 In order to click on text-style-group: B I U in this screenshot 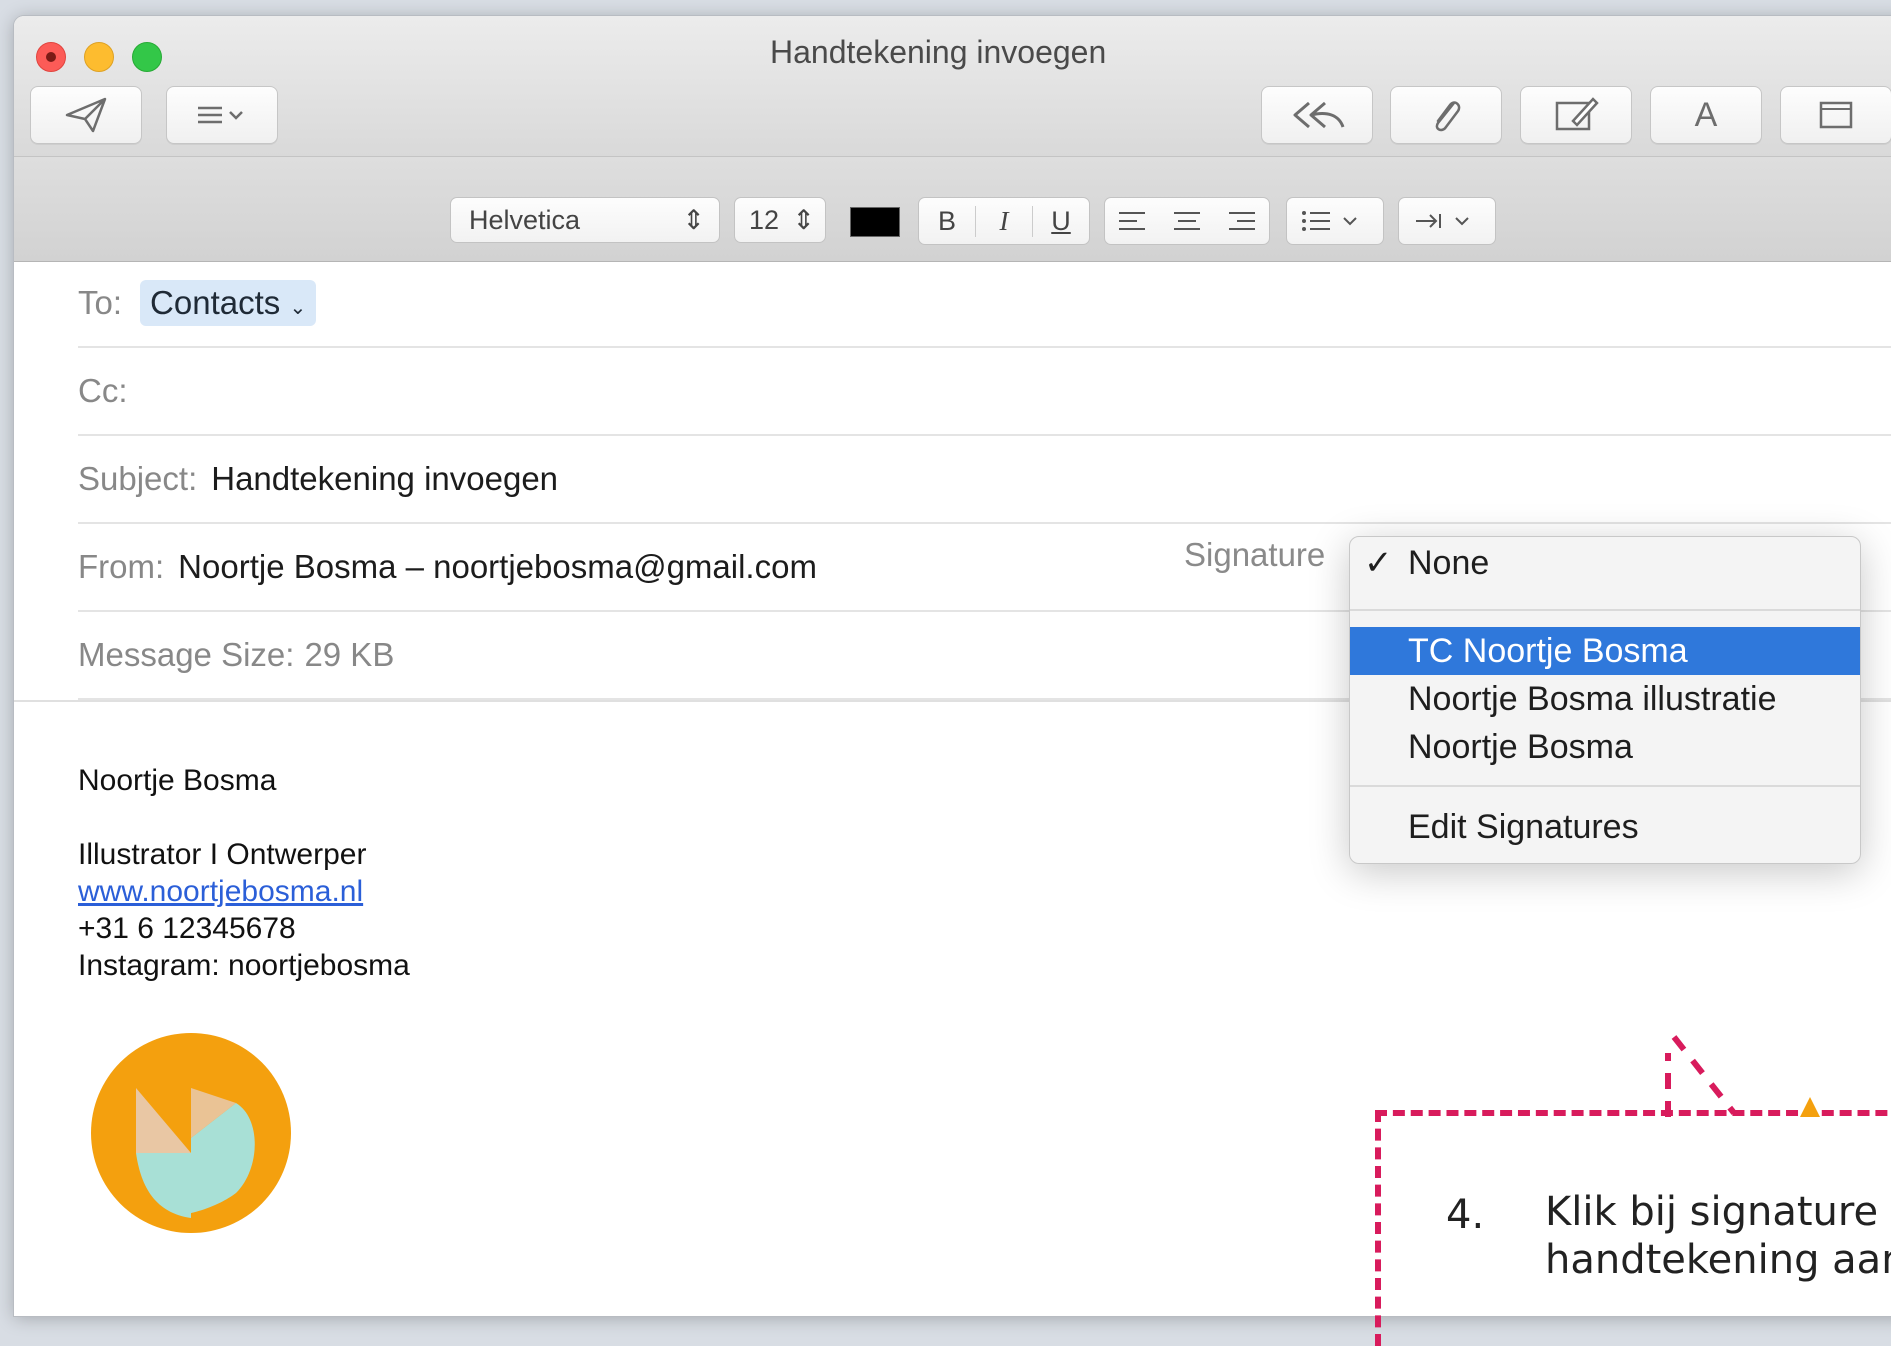, I will do `click(1004, 221)`.